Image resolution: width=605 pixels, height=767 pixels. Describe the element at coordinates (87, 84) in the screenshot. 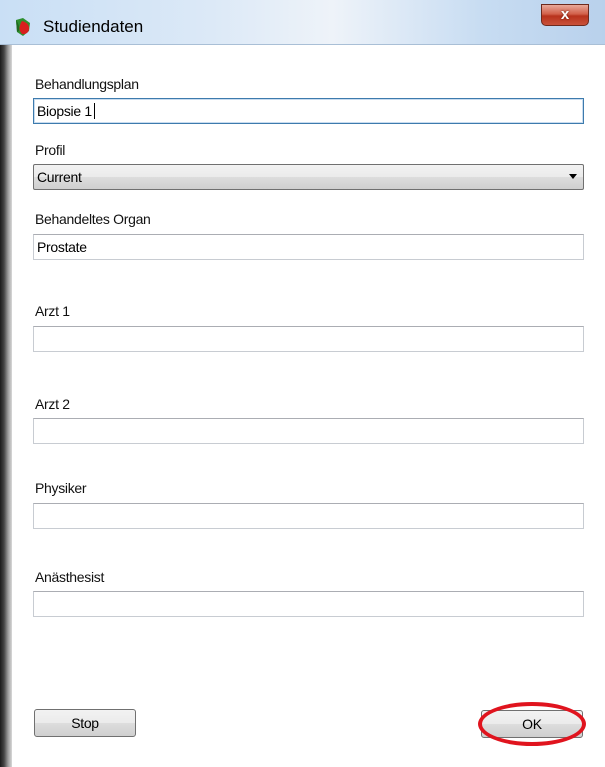

I see `treatment-plan-label: Behandlungsplan` at that location.